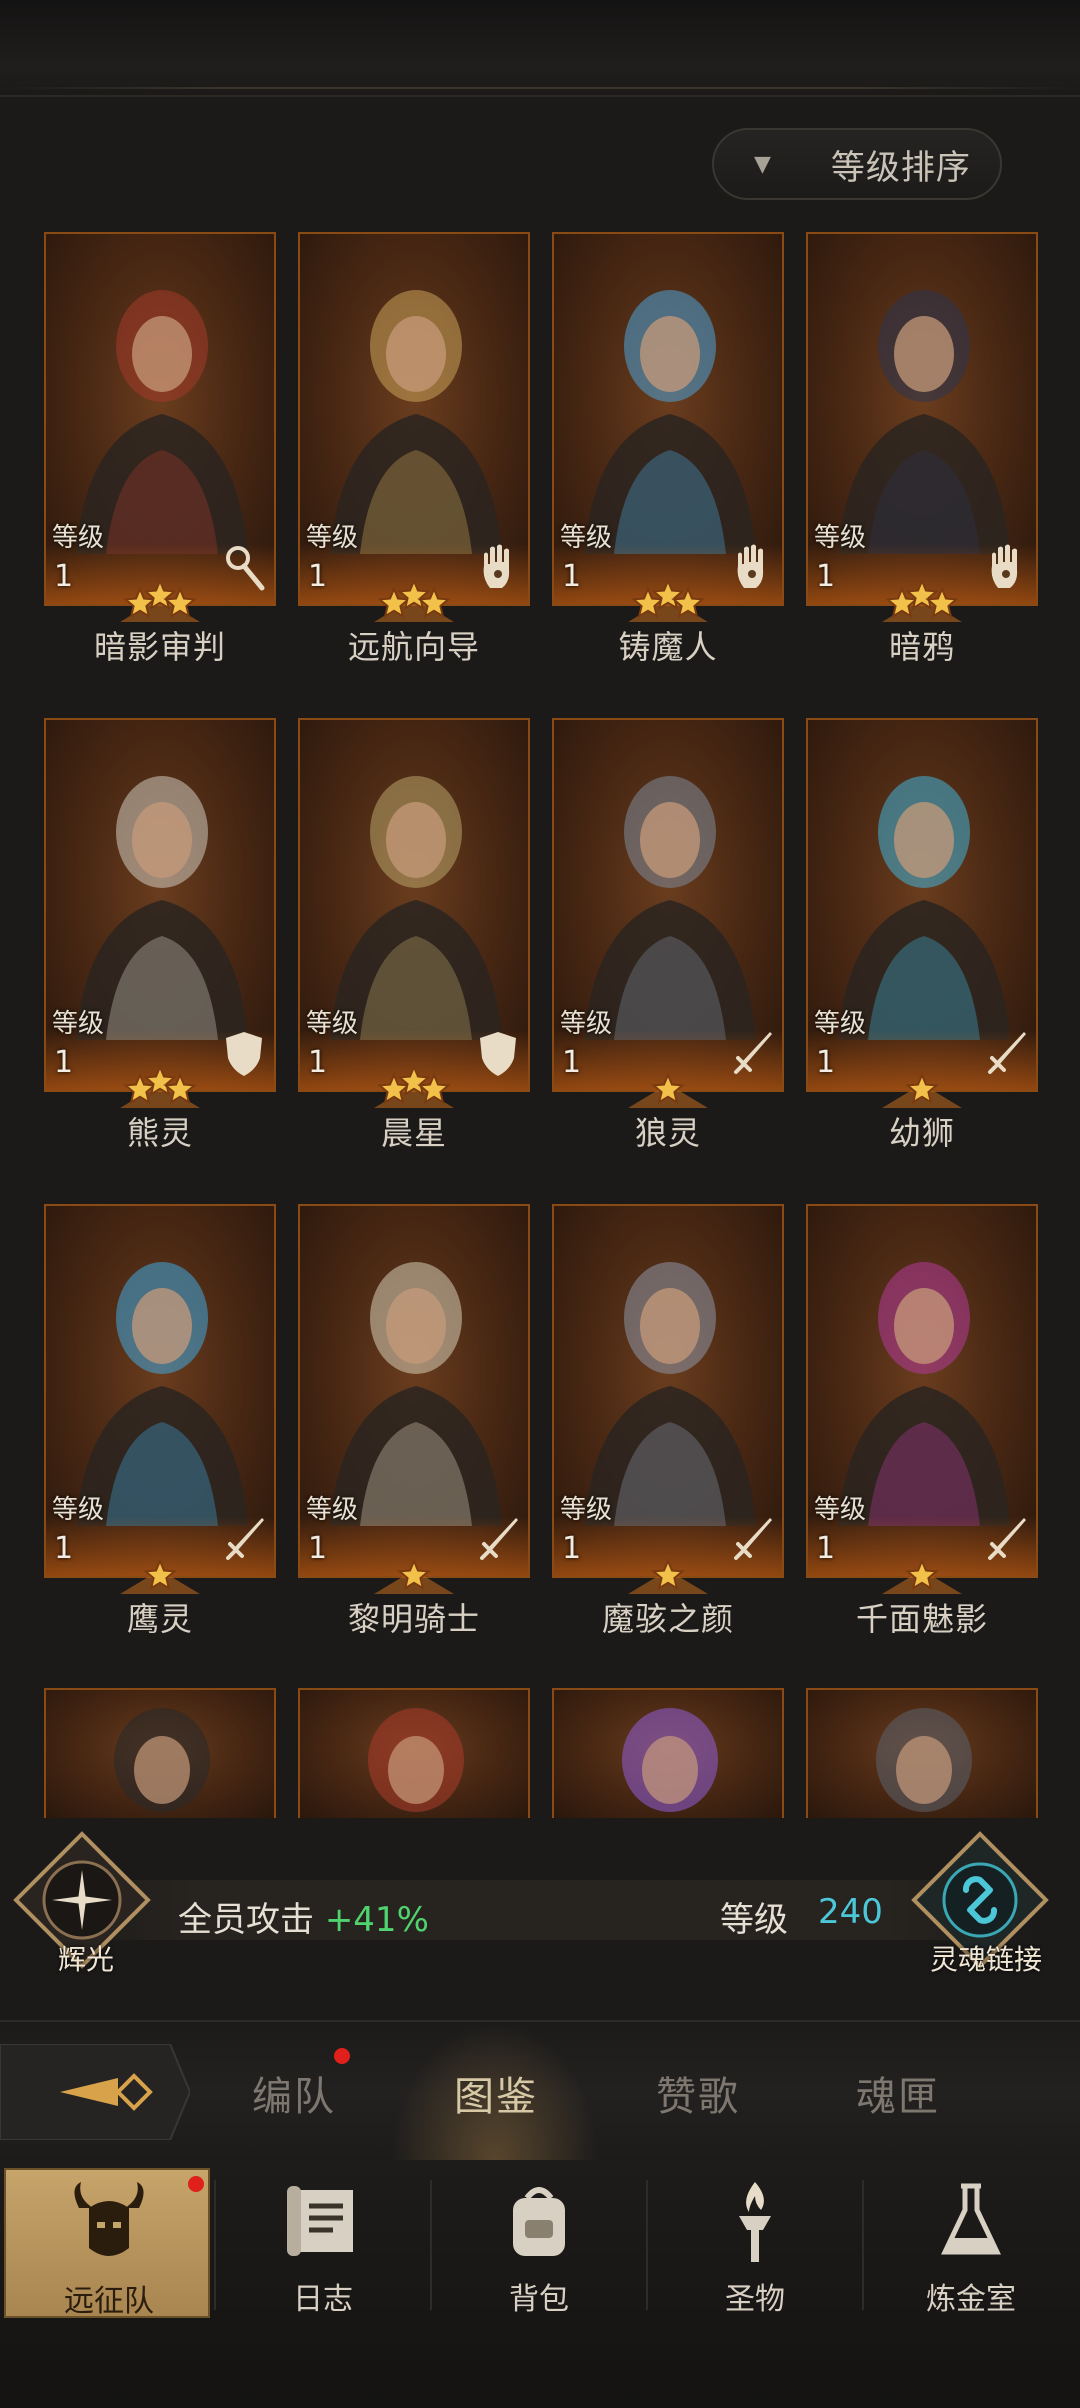  I want to click on nav-item: 背包, so click(539, 2243).